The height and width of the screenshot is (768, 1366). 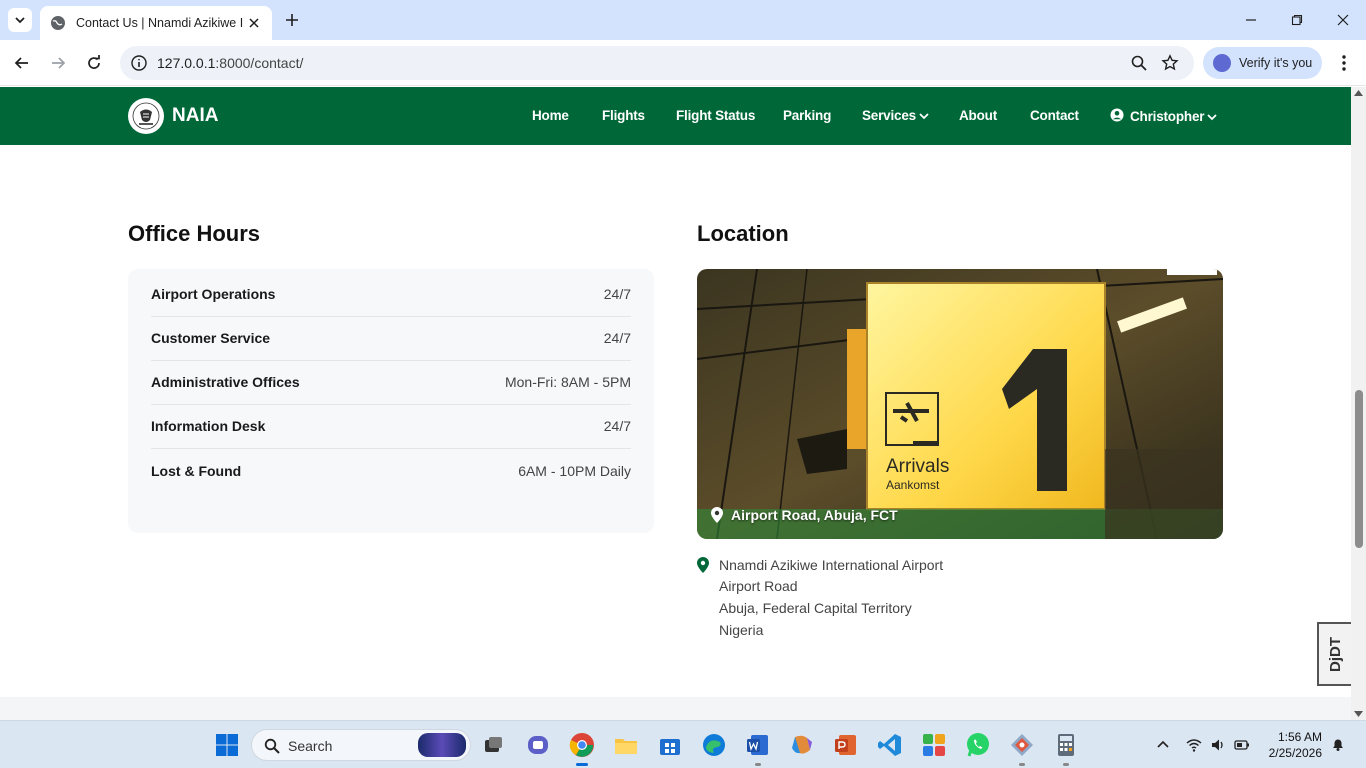 I want to click on browser-toolbar: 127.0.0.1:8000/contact/ Verify it's you, so click(x=683, y=63).